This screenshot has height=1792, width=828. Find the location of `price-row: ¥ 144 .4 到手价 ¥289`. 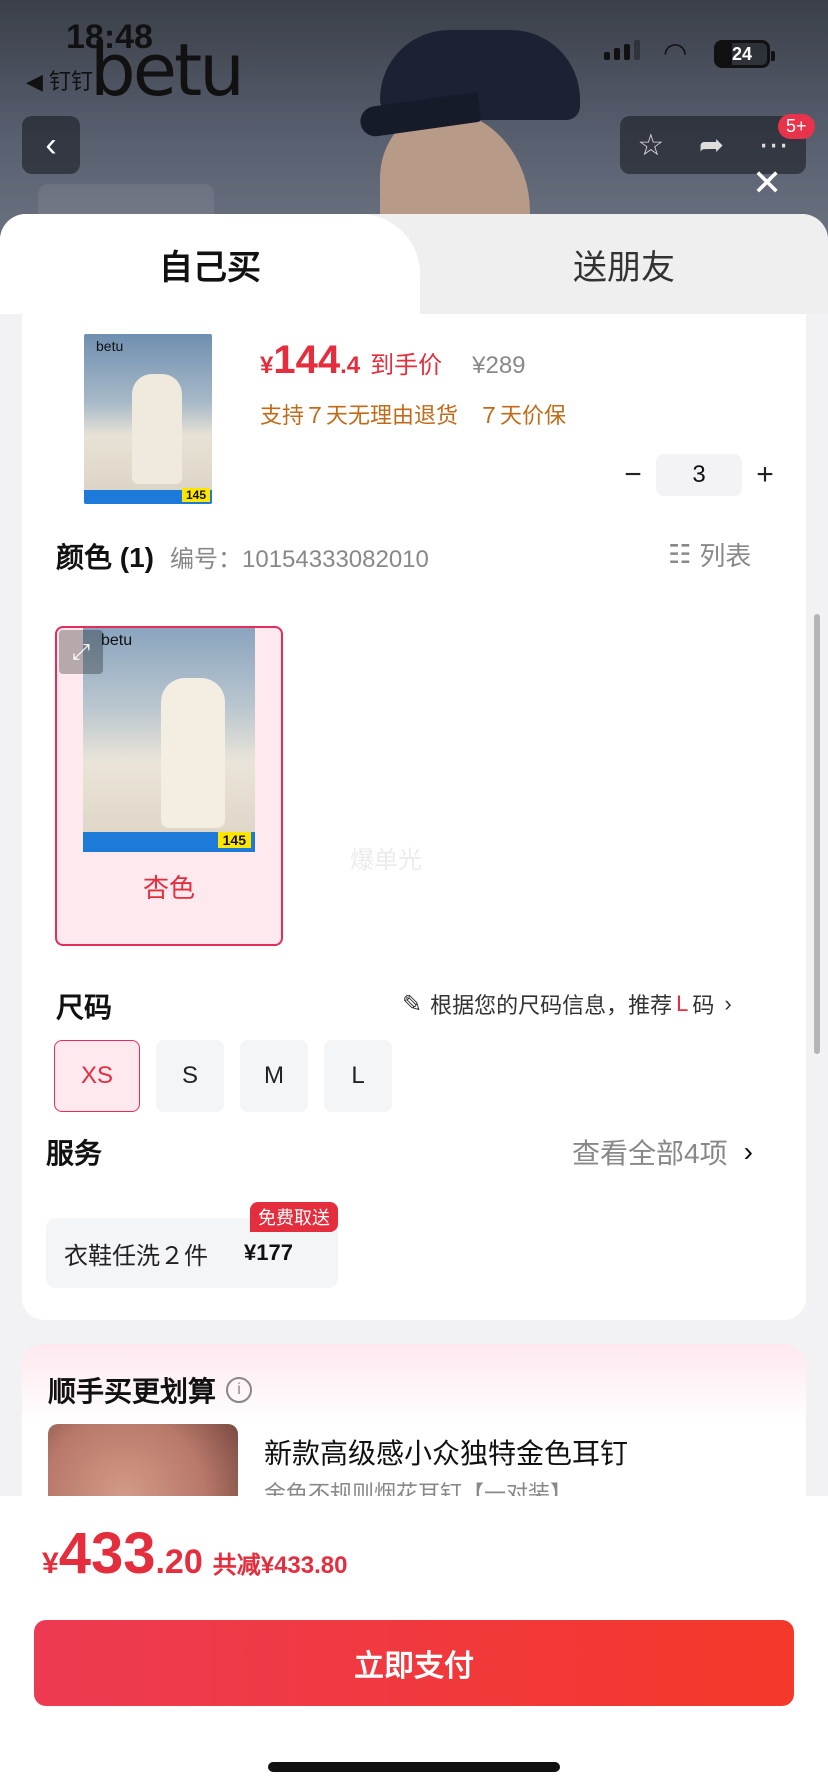

price-row: ¥ 144 .4 到手价 ¥289 is located at coordinates (393, 360).